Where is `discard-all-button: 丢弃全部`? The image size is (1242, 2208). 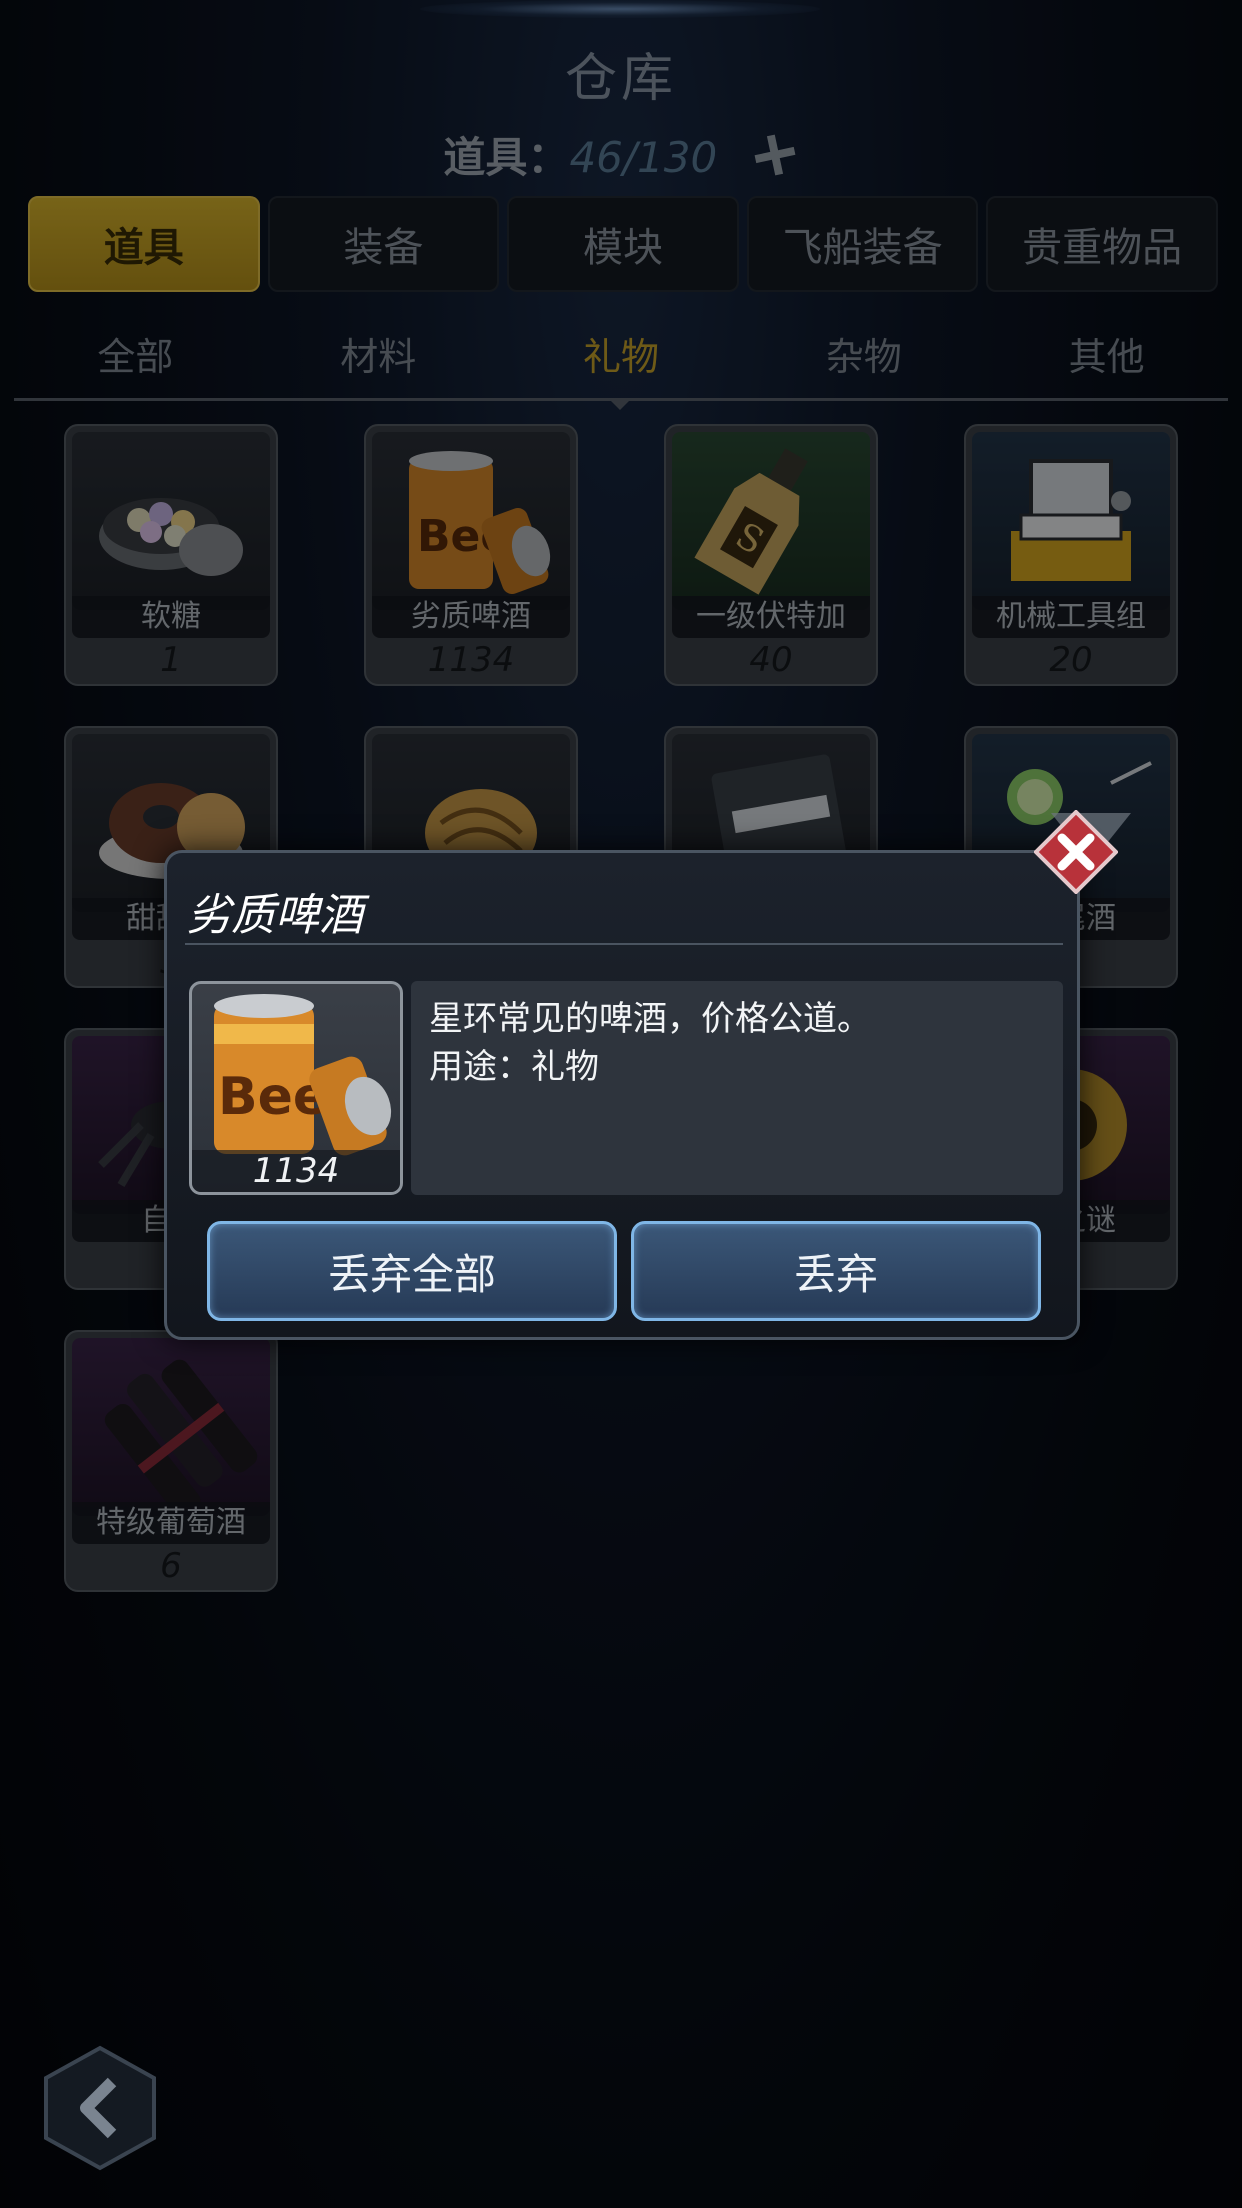
discard-all-button: 丢弃全部 is located at coordinates (412, 1271).